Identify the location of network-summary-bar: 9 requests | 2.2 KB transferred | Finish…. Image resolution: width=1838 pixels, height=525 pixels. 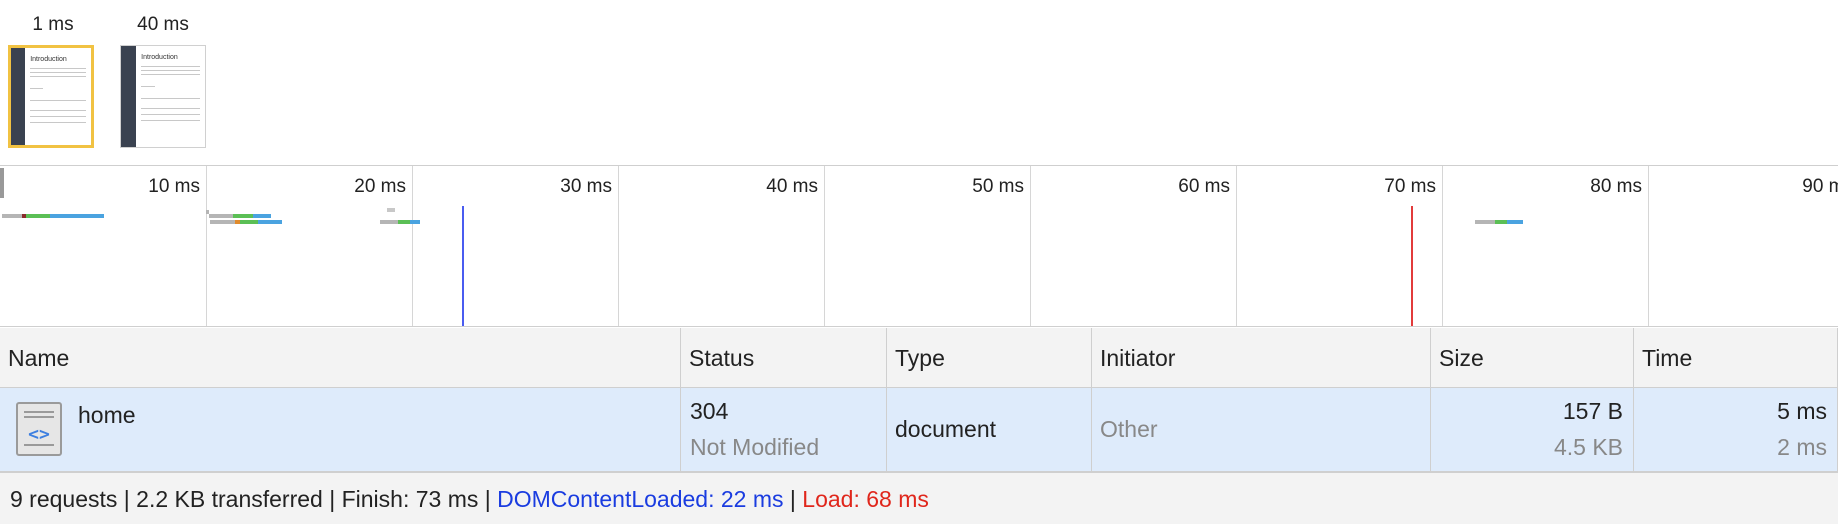
(919, 498).